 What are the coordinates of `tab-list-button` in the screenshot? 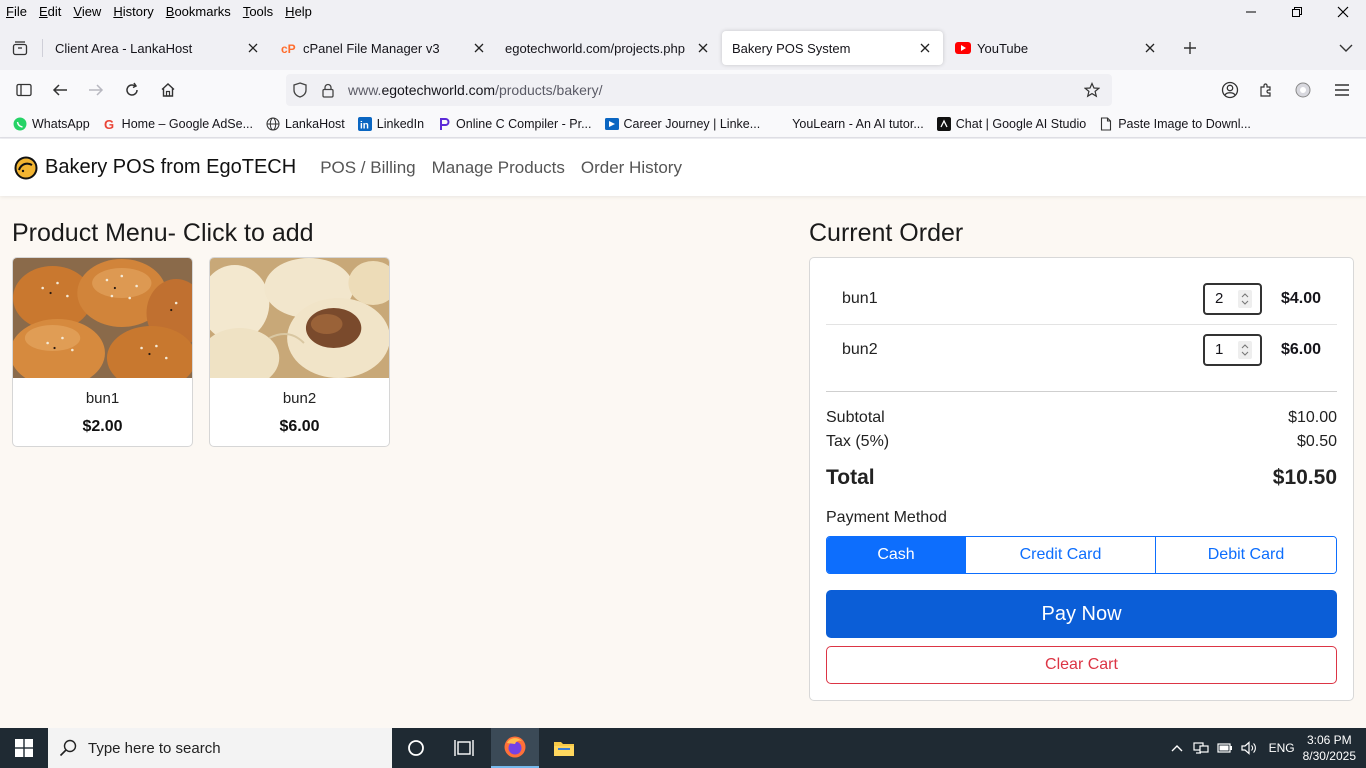 It's located at (20, 48).